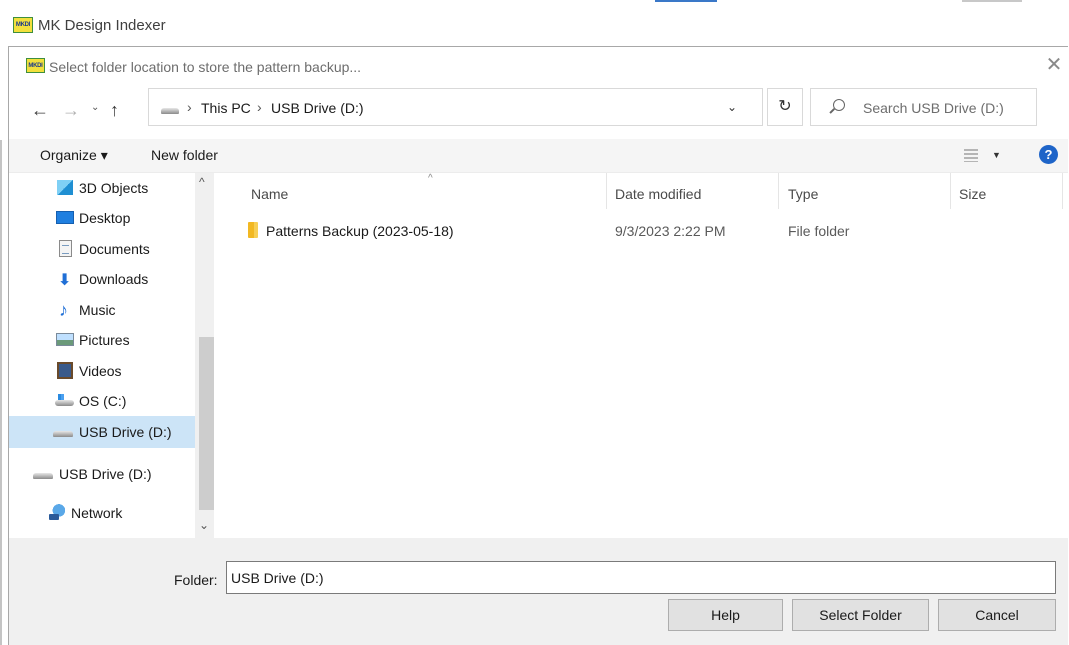  I want to click on breadcrumb-usb-drive: USB Drive (D:), so click(317, 108).